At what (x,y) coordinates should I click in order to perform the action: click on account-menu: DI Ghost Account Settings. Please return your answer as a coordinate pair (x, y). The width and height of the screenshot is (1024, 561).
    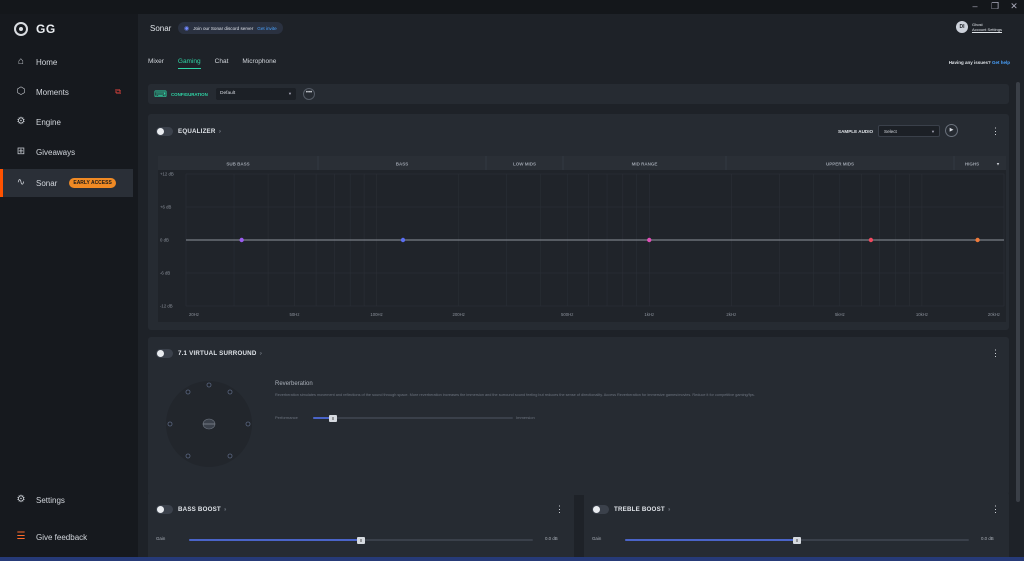
    Looking at the image, I should click on (978, 27).